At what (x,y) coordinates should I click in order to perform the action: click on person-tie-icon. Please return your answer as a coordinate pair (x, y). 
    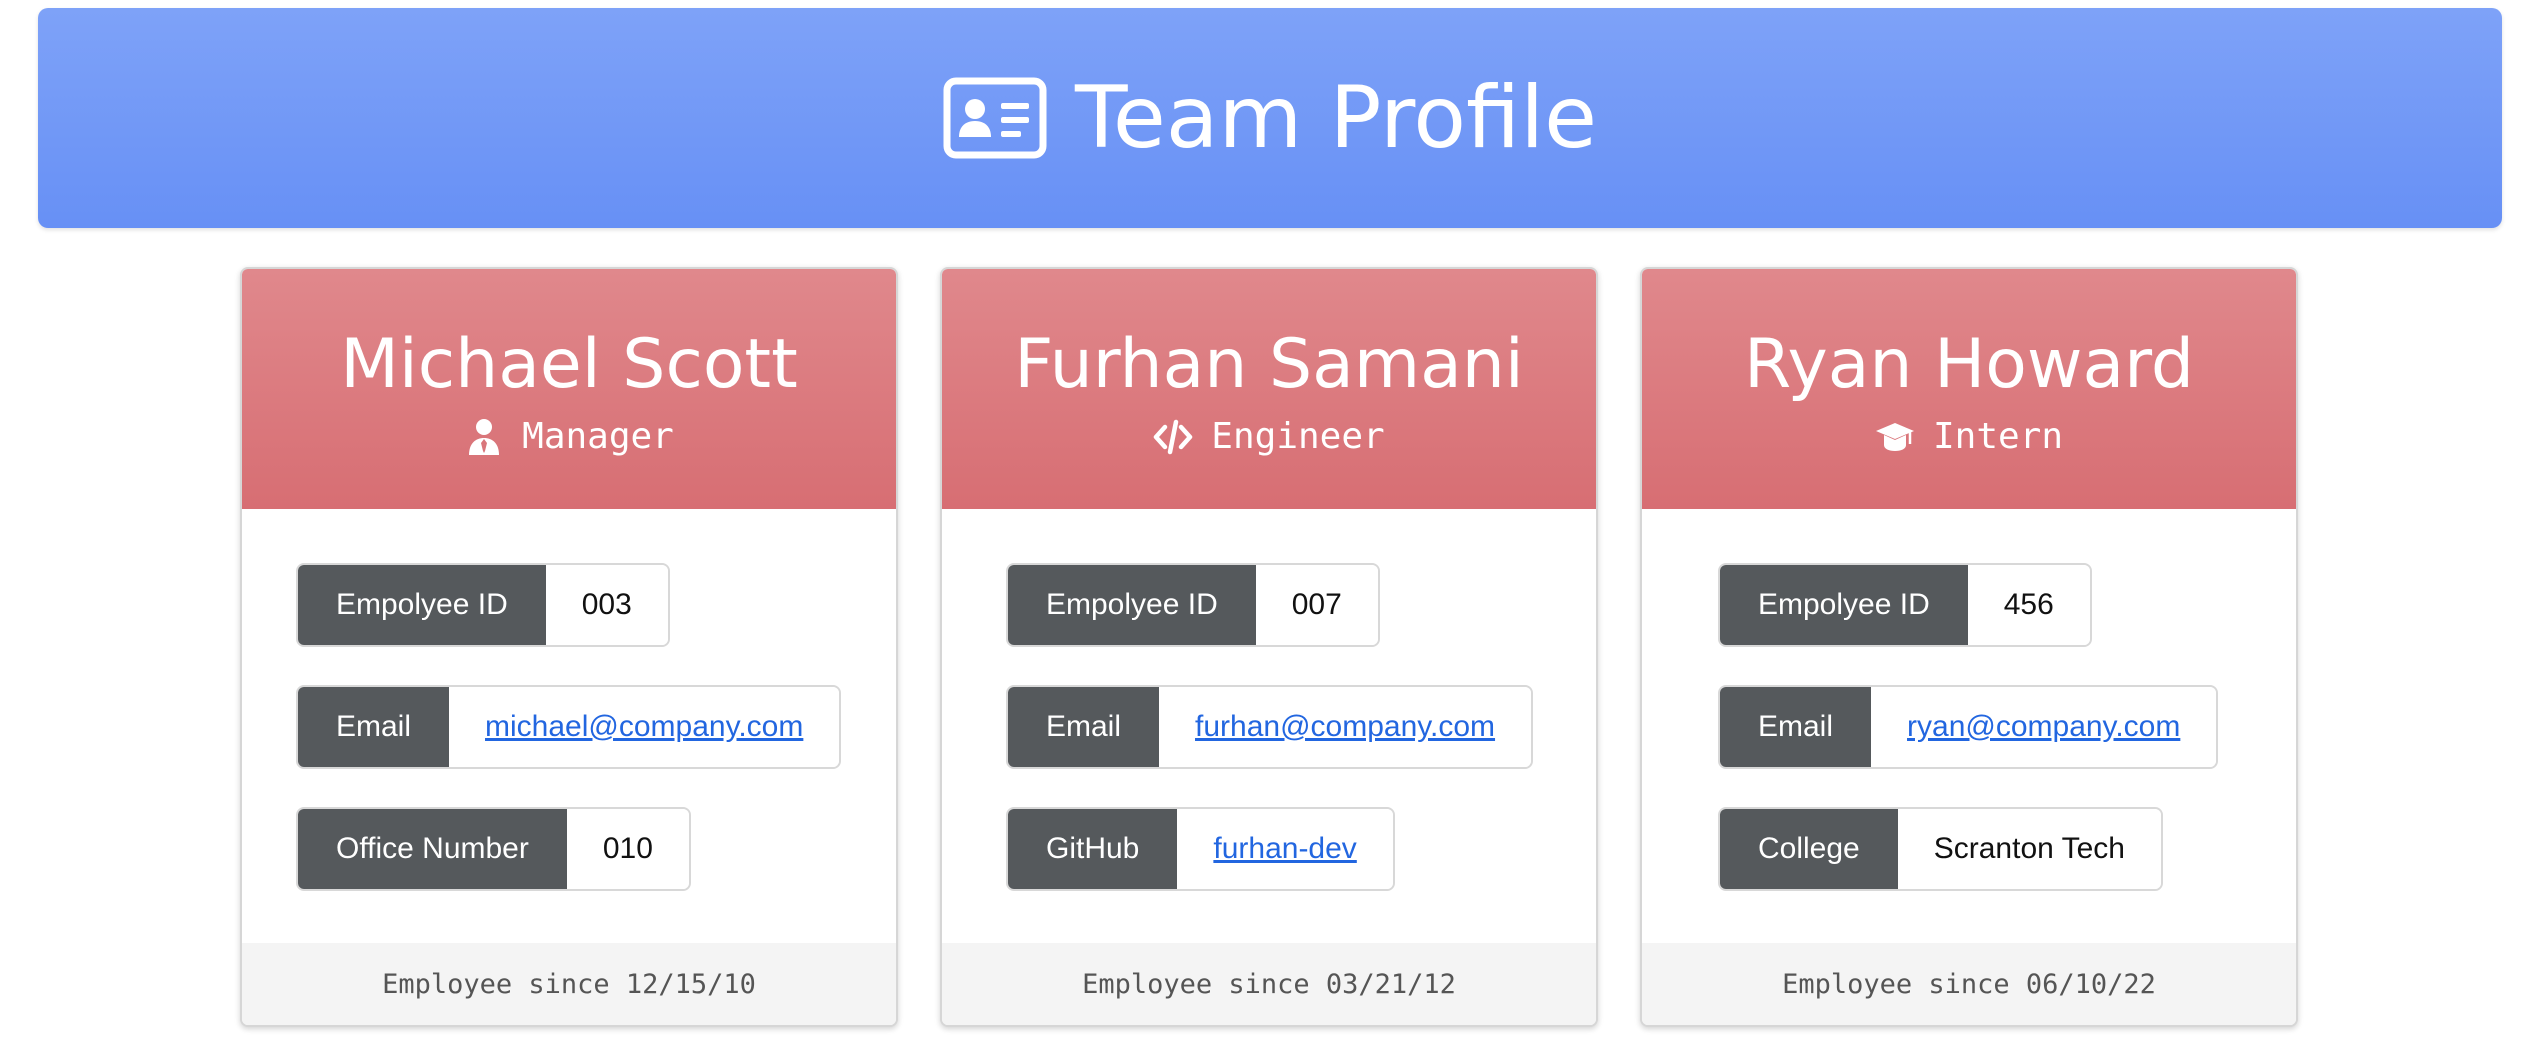
    Looking at the image, I should click on (484, 437).